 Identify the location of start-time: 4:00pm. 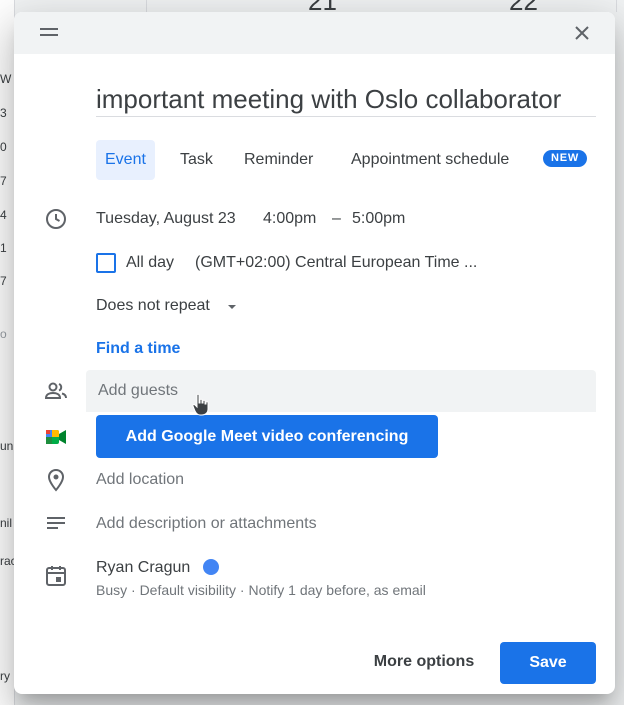
(289, 219).